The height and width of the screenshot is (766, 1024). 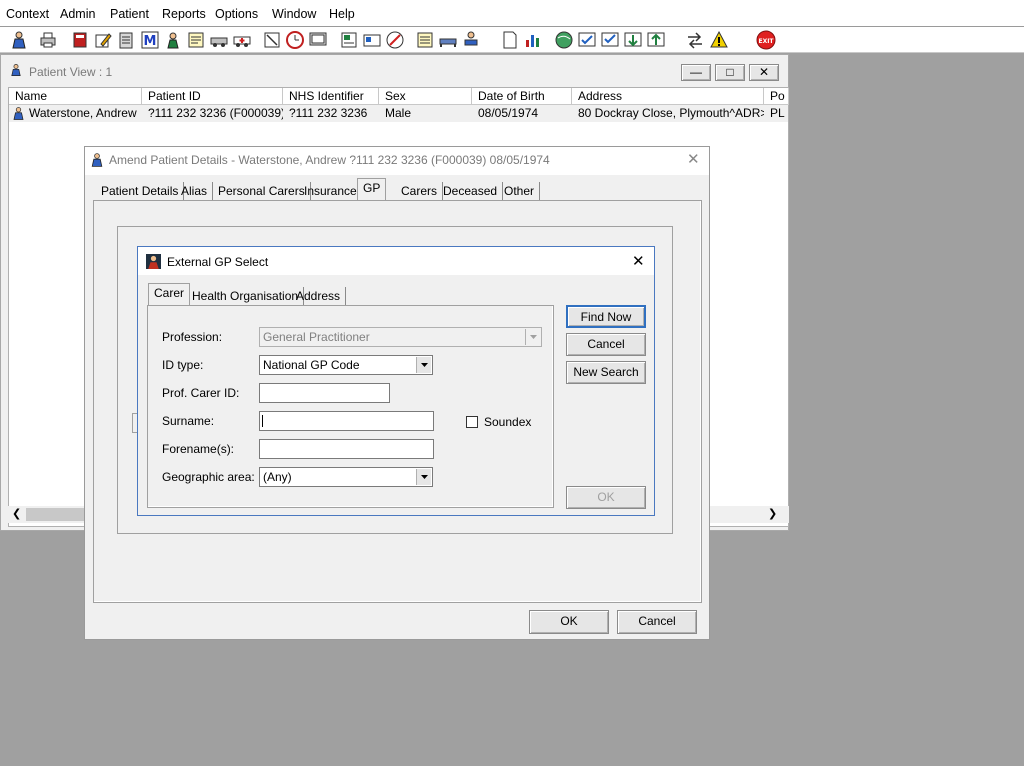 I want to click on monitor-icon, so click(x=318, y=40).